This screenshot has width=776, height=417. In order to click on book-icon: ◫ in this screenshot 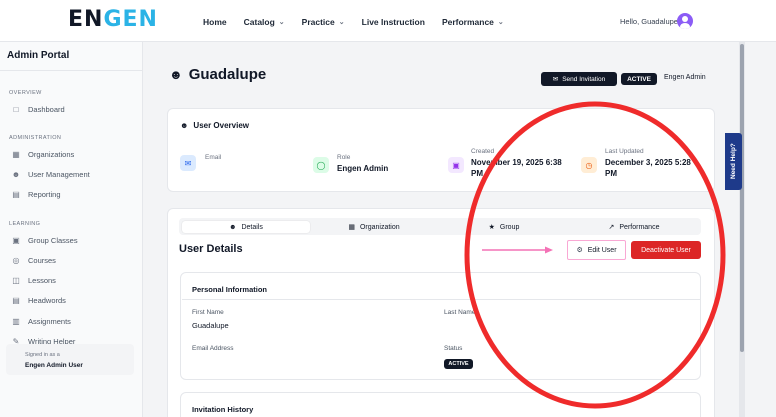, I will do `click(16, 280)`.